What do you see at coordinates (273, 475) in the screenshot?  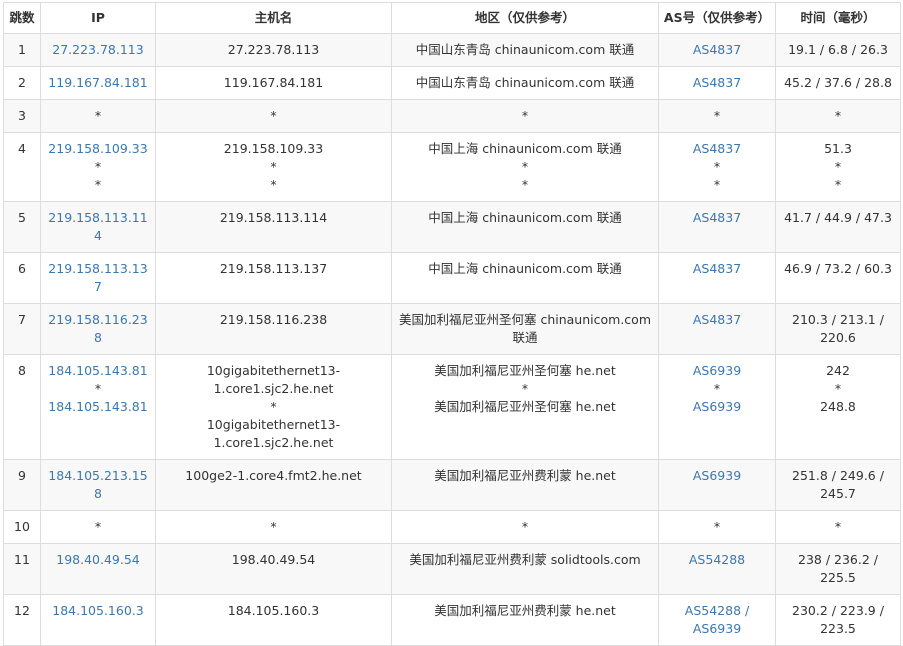 I see `host-text: 100ge2-1.core4.fmt2.he.net` at bounding box center [273, 475].